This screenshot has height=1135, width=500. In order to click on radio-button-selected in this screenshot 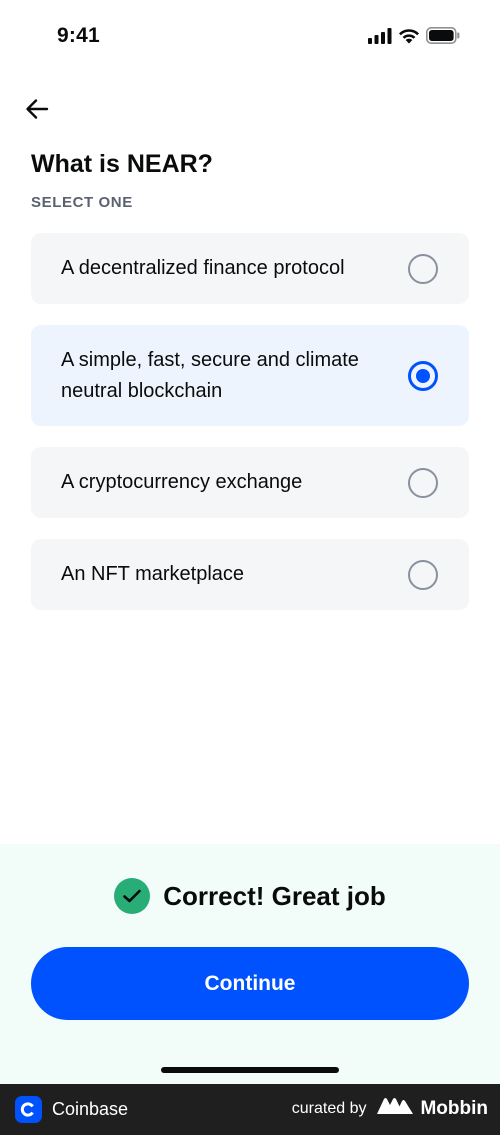, I will do `click(423, 375)`.